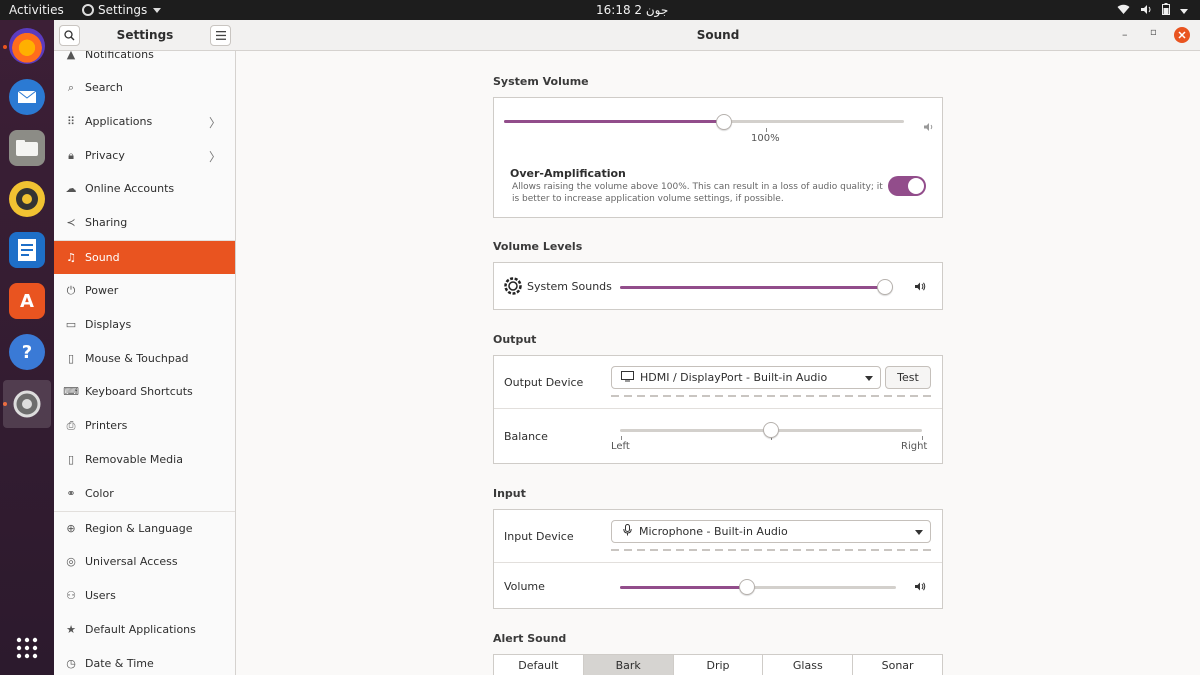  What do you see at coordinates (771, 550) in the screenshot?
I see `input-level-meter` at bounding box center [771, 550].